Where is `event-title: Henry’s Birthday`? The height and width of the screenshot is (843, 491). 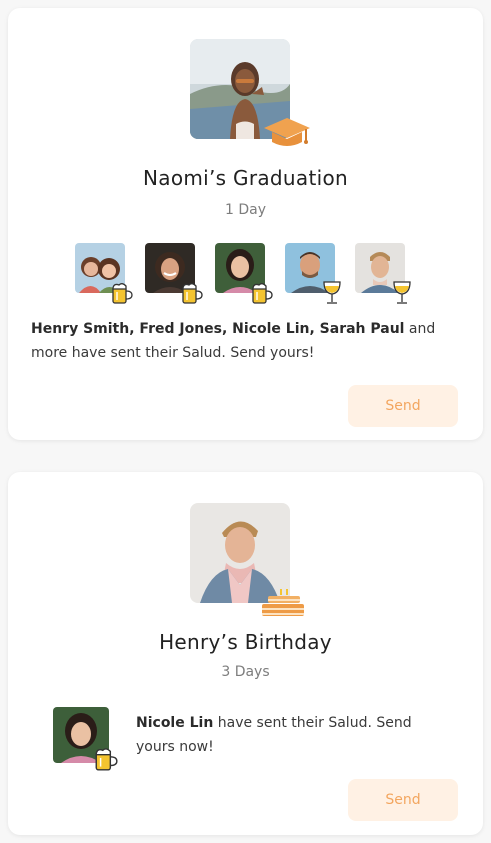 event-title: Henry’s Birthday is located at coordinates (245, 642).